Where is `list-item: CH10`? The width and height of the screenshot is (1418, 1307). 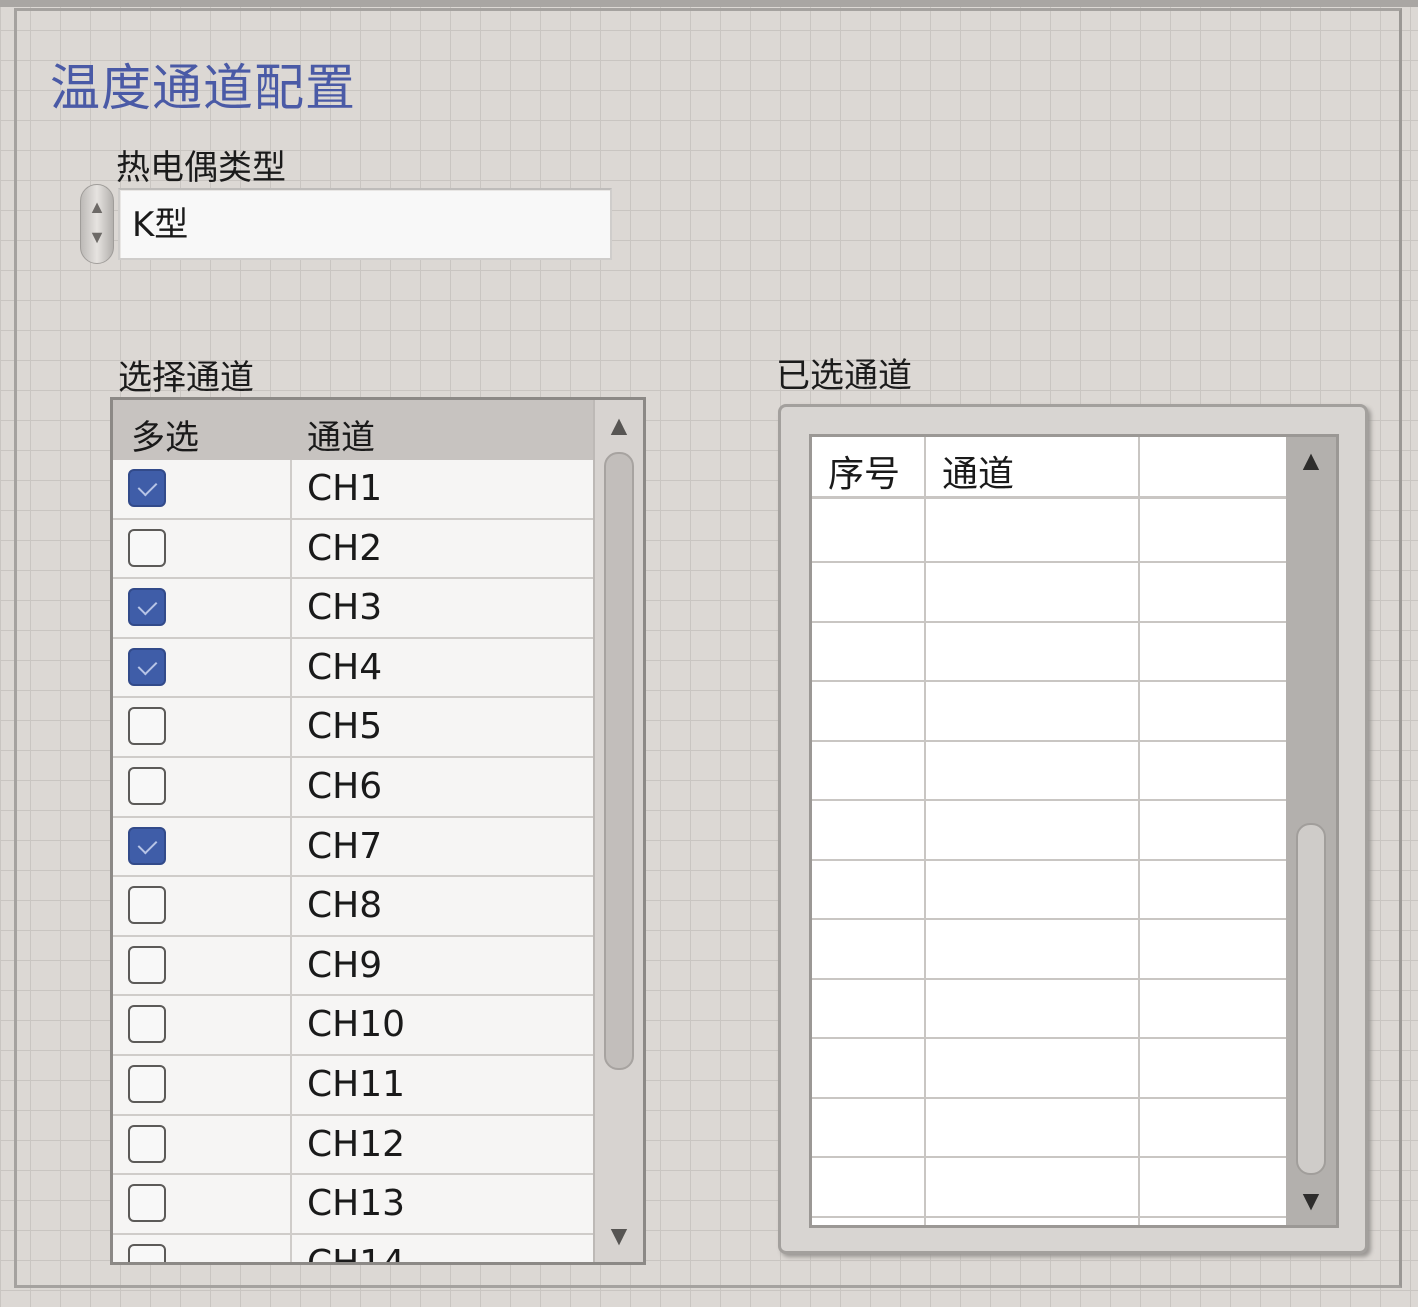 list-item: CH10 is located at coordinates (353, 1026).